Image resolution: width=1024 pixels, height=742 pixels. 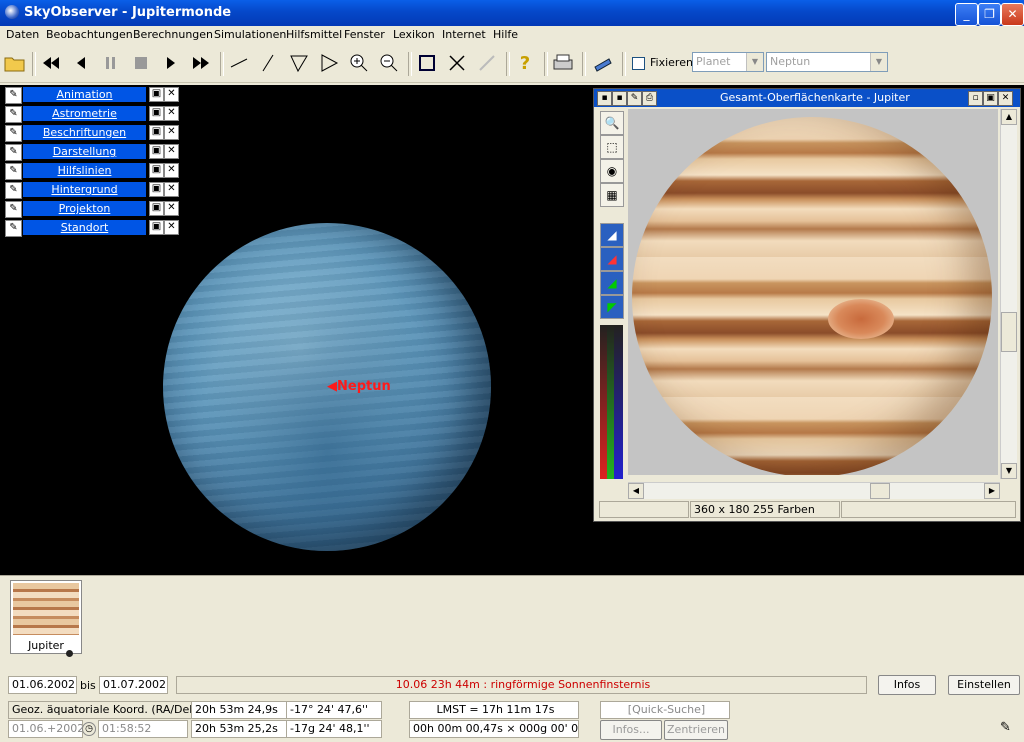 What do you see at coordinates (364, 34) in the screenshot?
I see `menu-fenster: Fenster` at bounding box center [364, 34].